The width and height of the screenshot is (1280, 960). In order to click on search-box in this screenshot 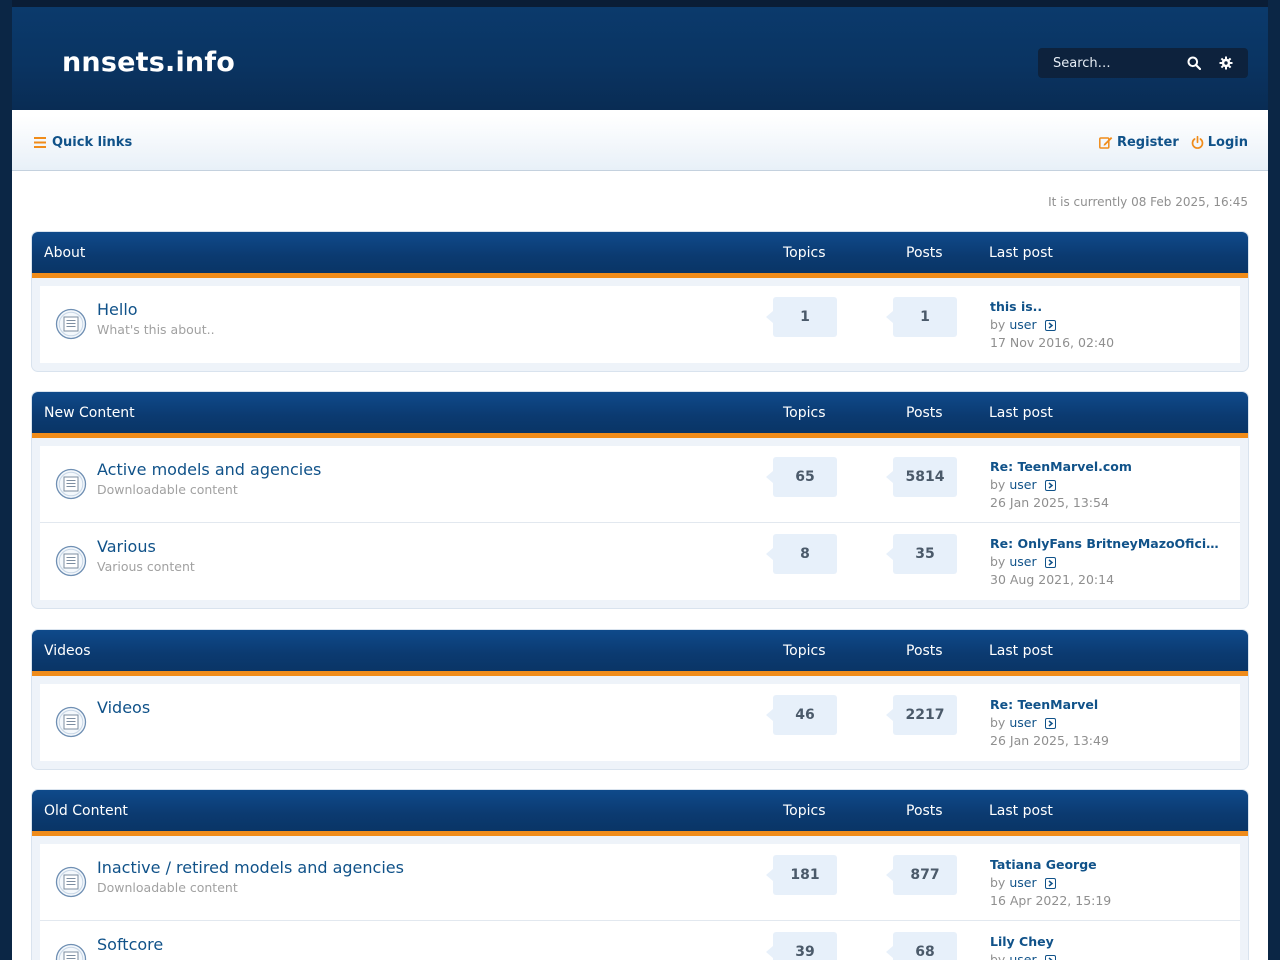, I will do `click(1143, 63)`.